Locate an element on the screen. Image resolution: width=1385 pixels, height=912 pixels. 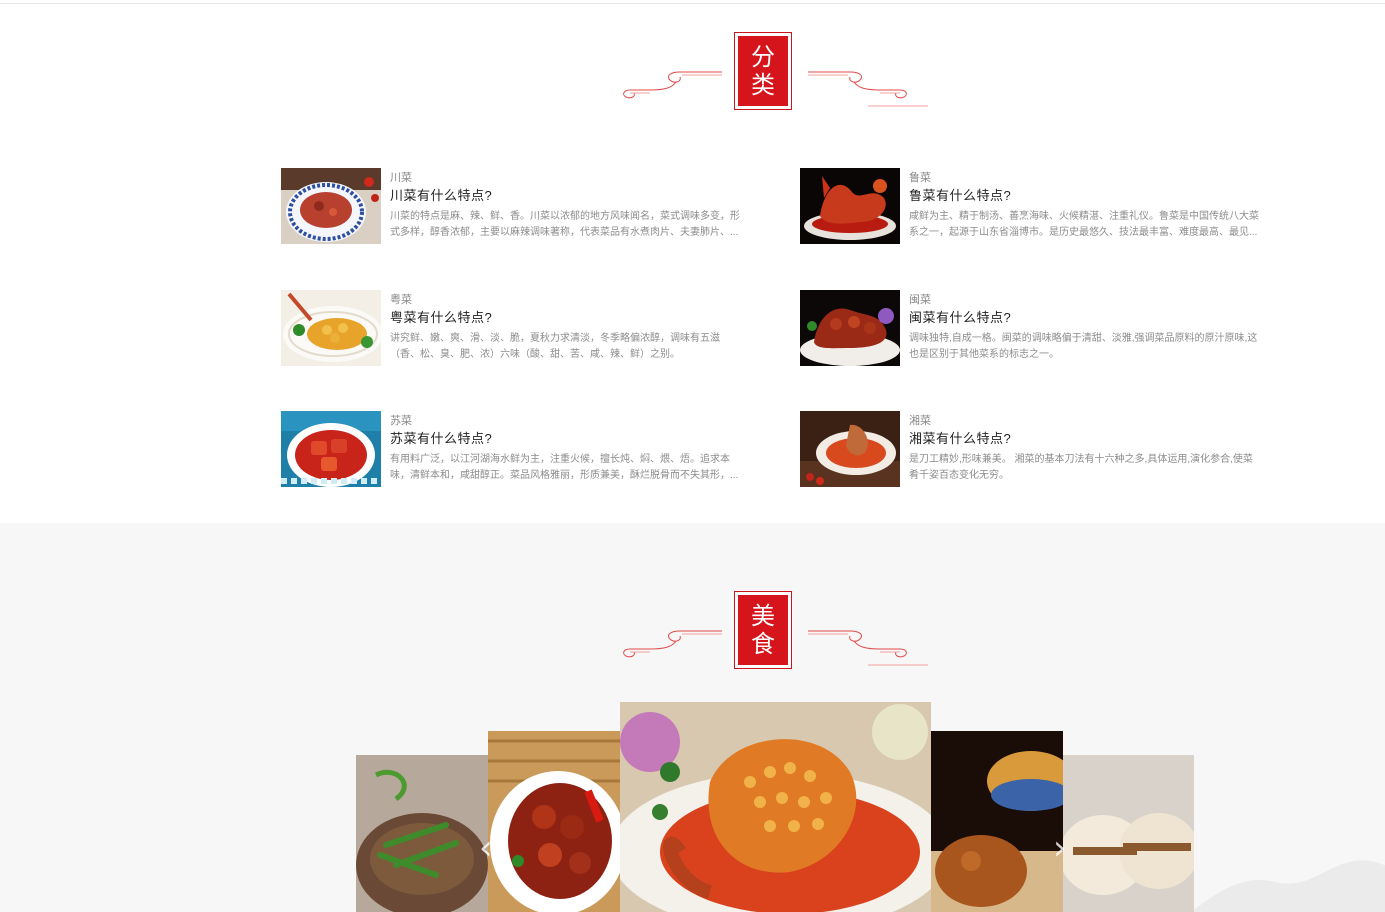
carousel-prev-button: ‹ is located at coordinates (486, 848).